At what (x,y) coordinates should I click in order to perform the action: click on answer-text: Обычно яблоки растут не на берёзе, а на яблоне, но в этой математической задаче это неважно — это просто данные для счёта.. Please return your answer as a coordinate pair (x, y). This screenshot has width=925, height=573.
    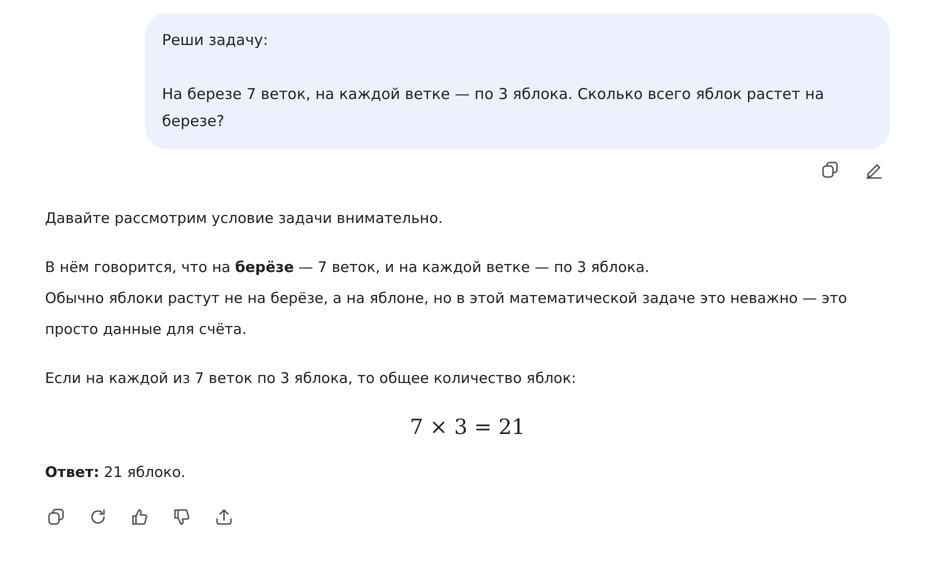
    Looking at the image, I should click on (446, 314).